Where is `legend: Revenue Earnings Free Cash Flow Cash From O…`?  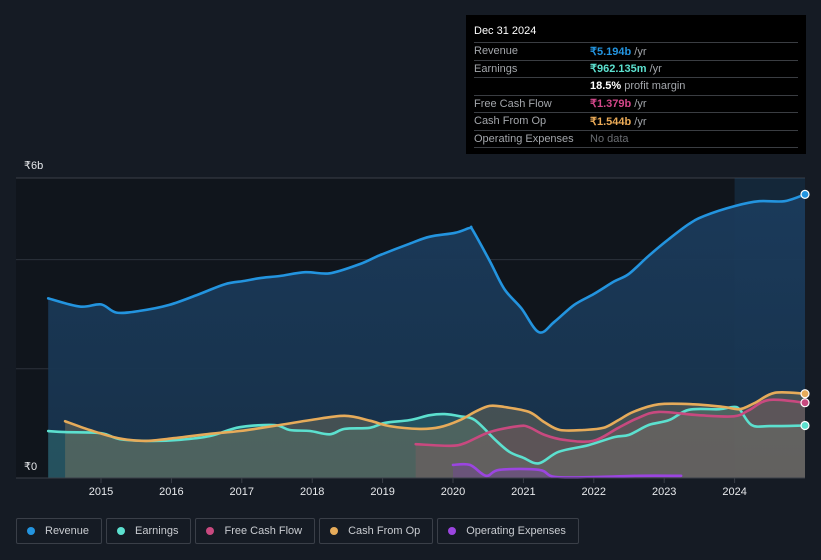 legend: Revenue Earnings Free Cash Flow Cash From O… is located at coordinates (297, 531).